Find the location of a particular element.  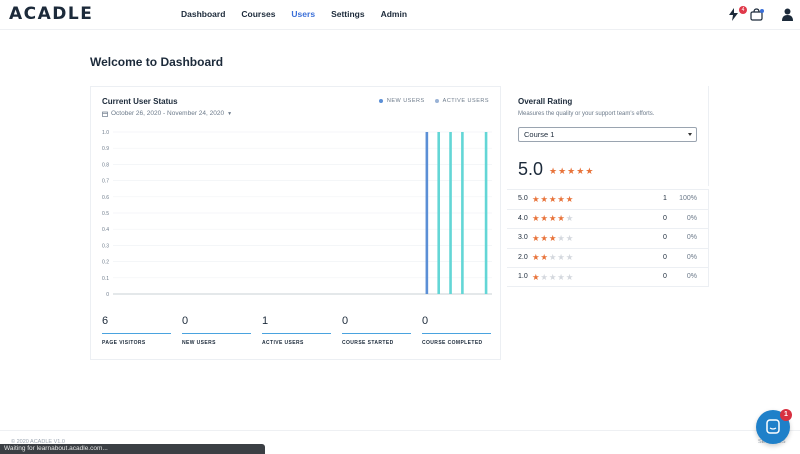

y-tick-label: 0.5 is located at coordinates (105, 214).